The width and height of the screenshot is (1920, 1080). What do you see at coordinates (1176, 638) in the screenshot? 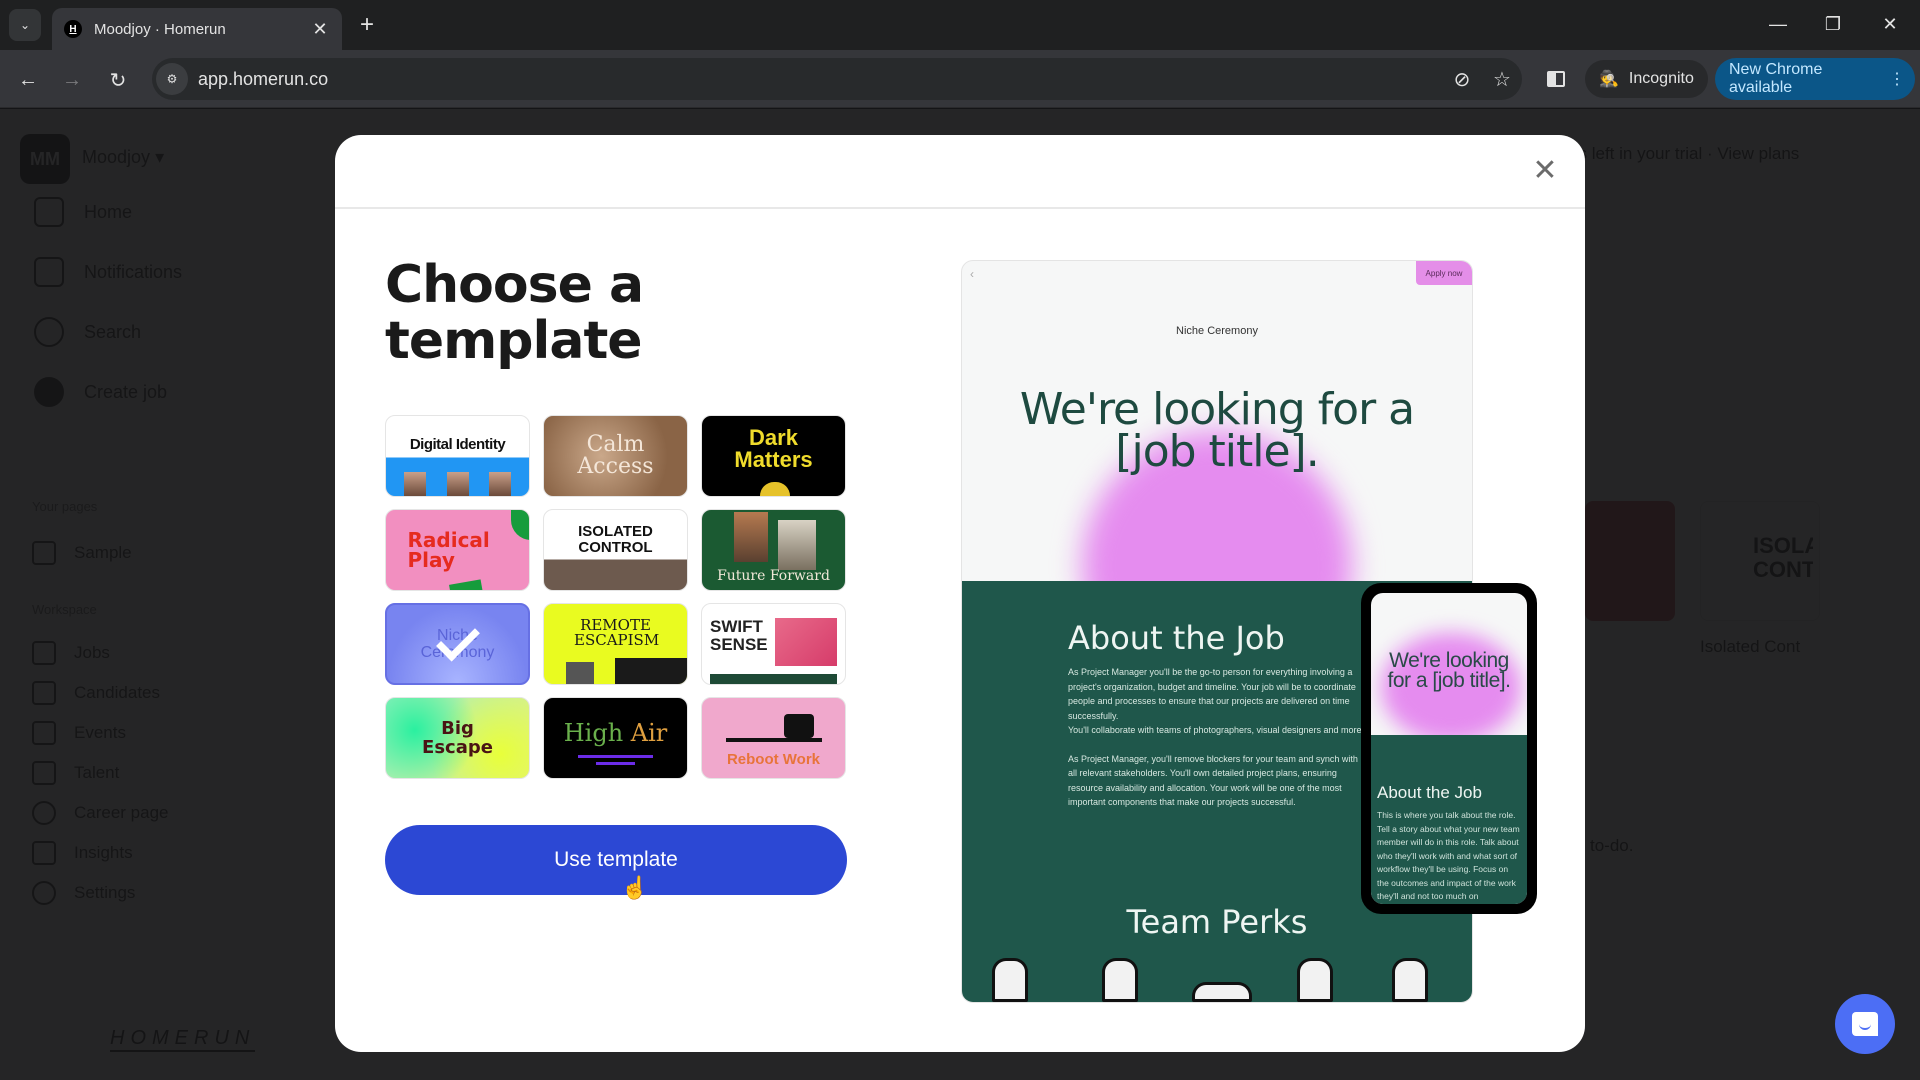
I see `preview-about-title: About the Job` at bounding box center [1176, 638].